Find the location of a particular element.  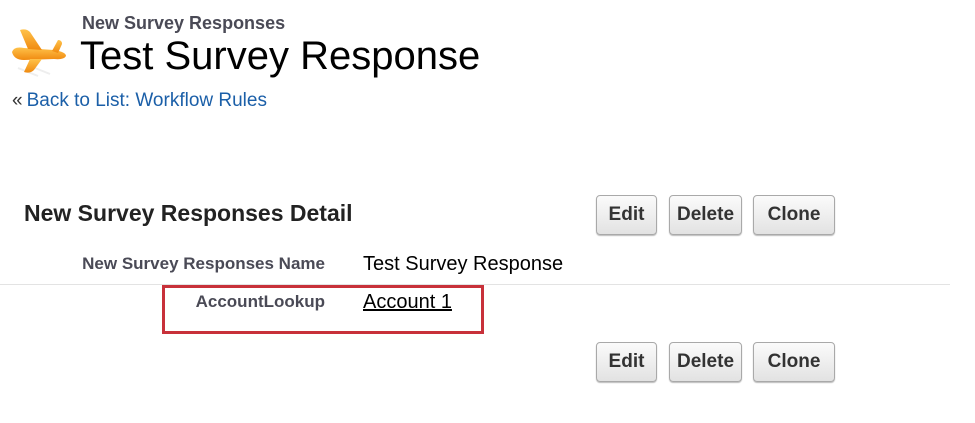

edit-button: Edit is located at coordinates (626, 215).